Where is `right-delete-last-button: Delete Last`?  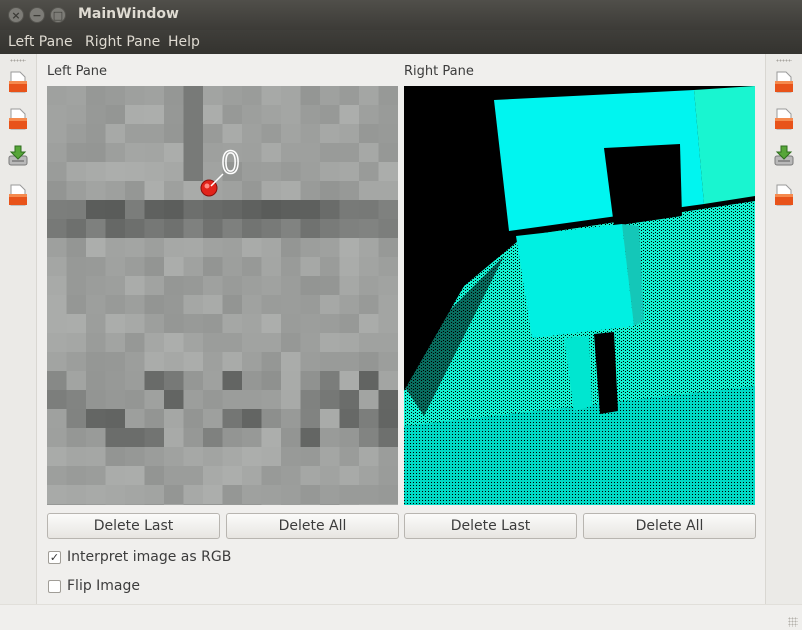 right-delete-last-button: Delete Last is located at coordinates (490, 526).